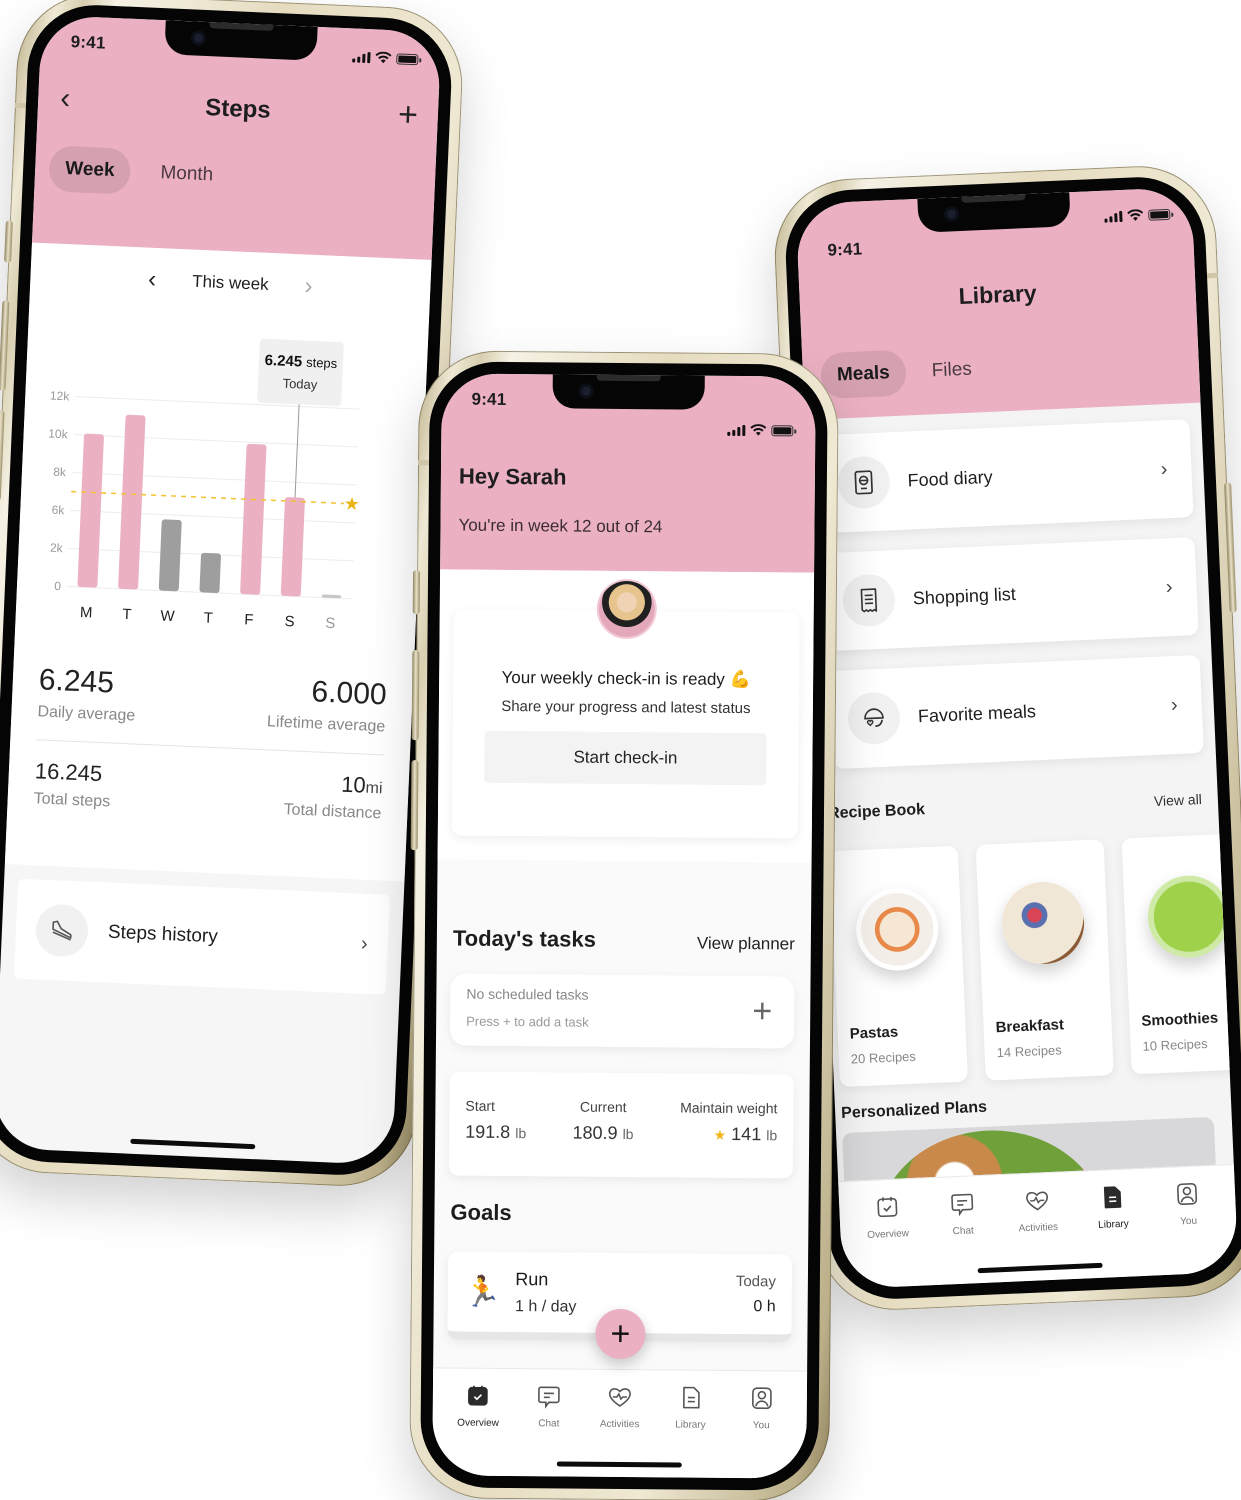 Image resolution: width=1241 pixels, height=1500 pixels. Describe the element at coordinates (621, 1213) in the screenshot. I see `goals-header: Goals` at that location.